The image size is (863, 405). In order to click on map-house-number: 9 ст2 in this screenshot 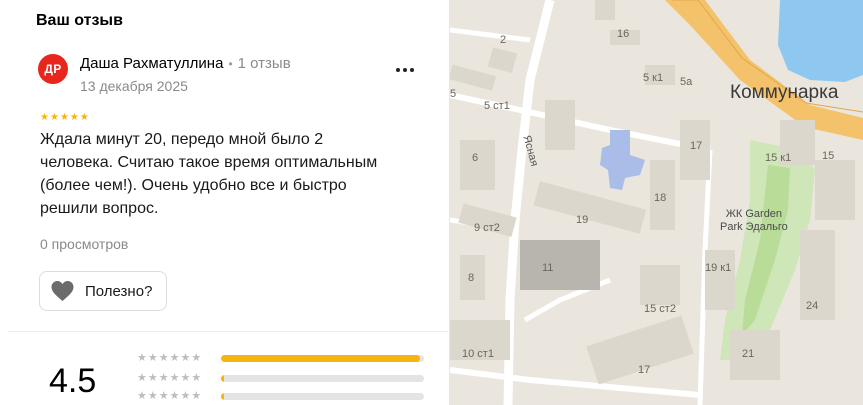, I will do `click(487, 228)`.